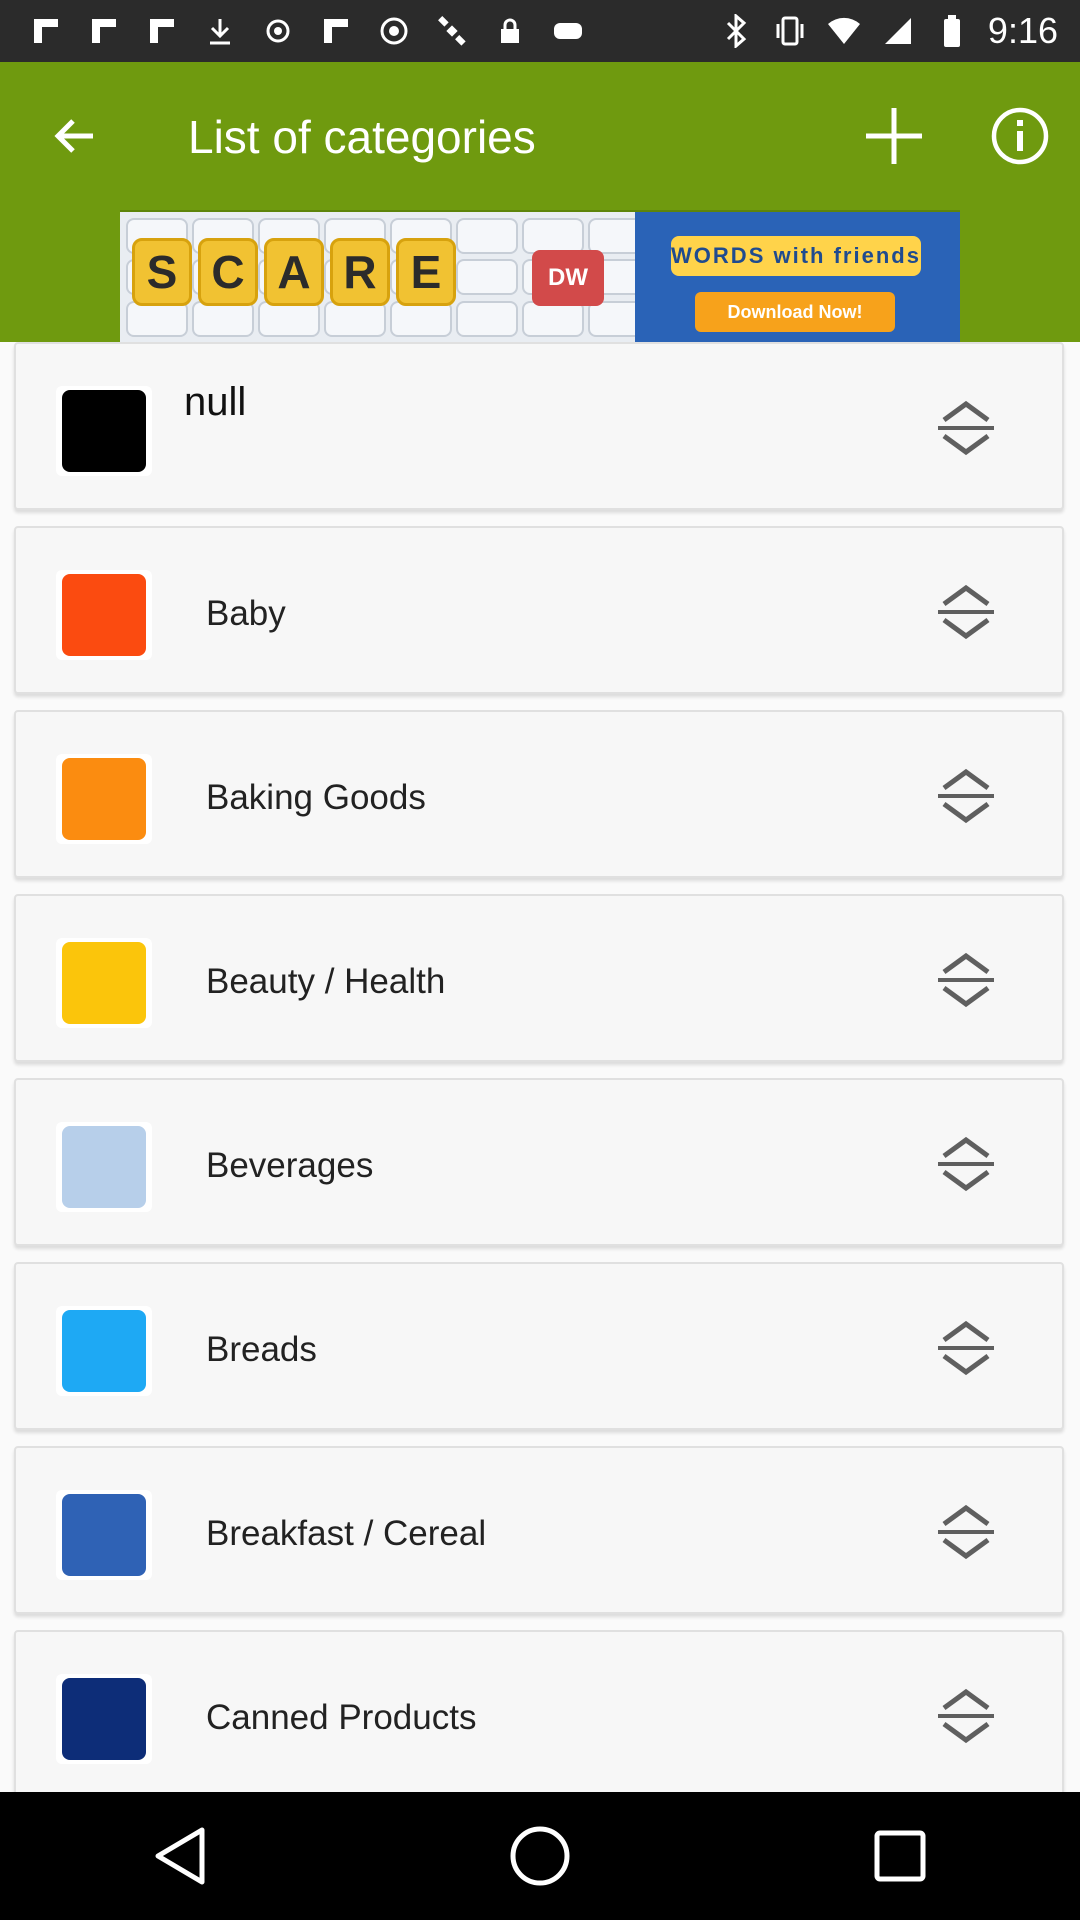 Image resolution: width=1080 pixels, height=1920 pixels. What do you see at coordinates (539, 610) in the screenshot?
I see `category-row: Baby` at bounding box center [539, 610].